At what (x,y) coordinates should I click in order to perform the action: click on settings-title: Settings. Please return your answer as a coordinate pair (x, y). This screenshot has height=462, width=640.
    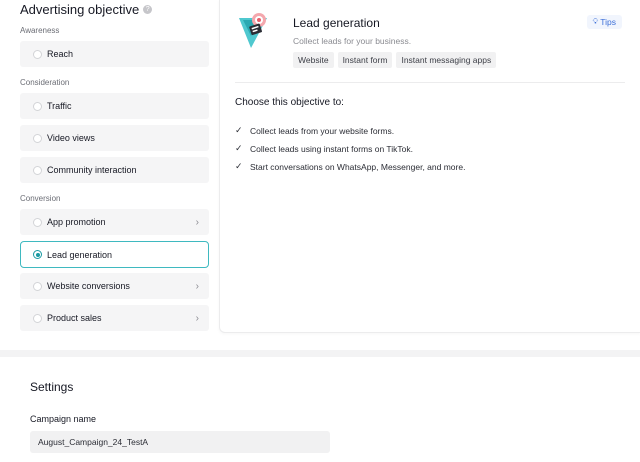
    Looking at the image, I should click on (52, 387).